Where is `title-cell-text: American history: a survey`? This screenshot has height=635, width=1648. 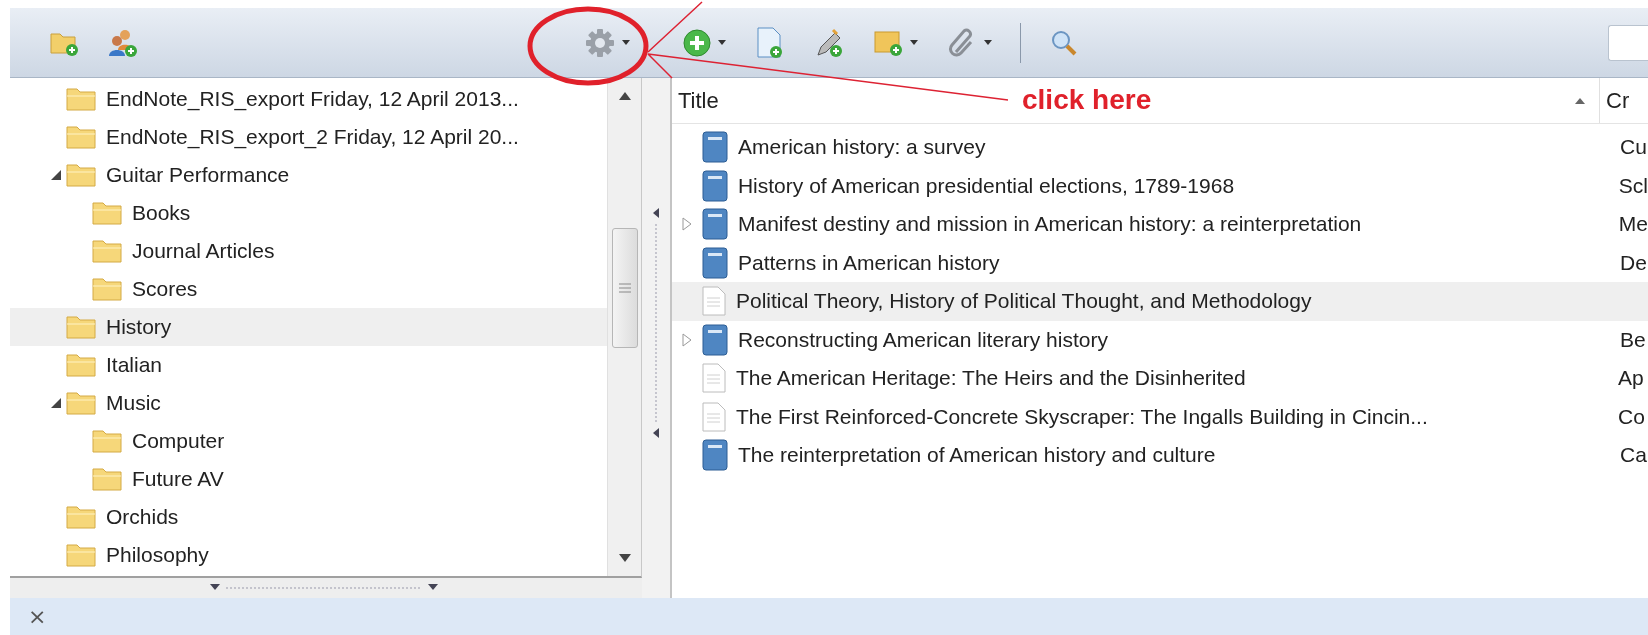
title-cell-text: American history: a survey is located at coordinates (862, 147).